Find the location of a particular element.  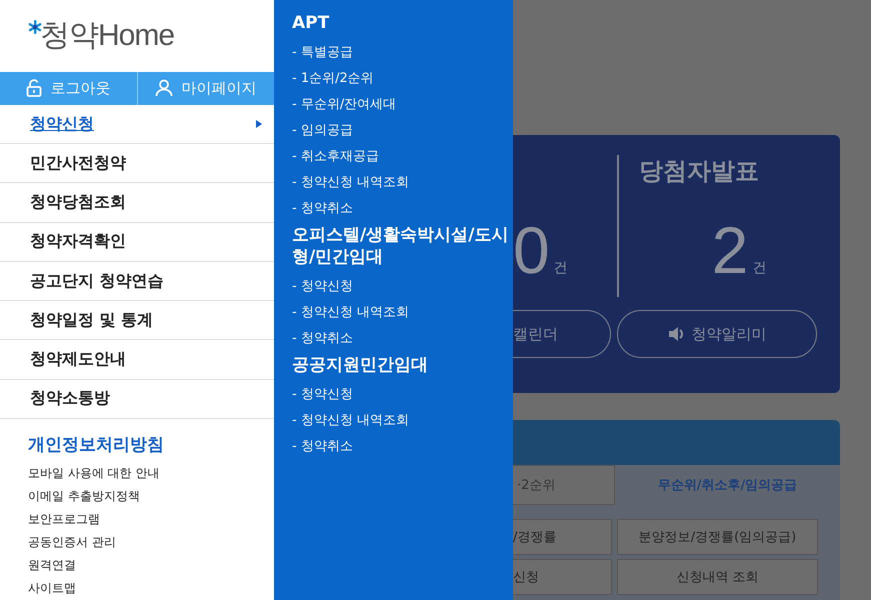

unlock-icon is located at coordinates (34, 88).